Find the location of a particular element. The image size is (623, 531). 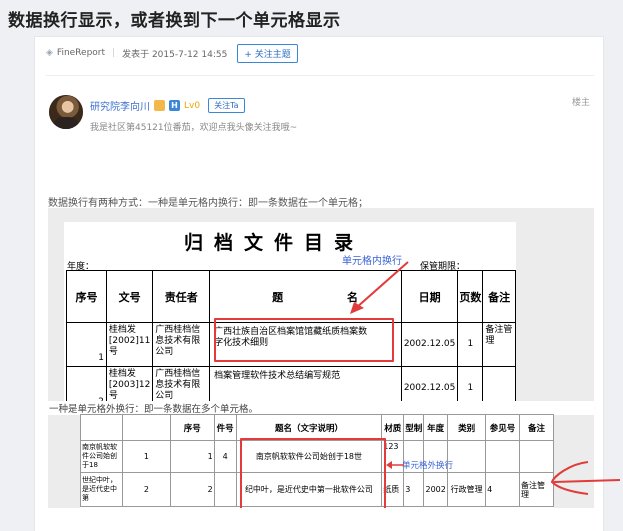

header-cell: 年度 is located at coordinates (436, 427).